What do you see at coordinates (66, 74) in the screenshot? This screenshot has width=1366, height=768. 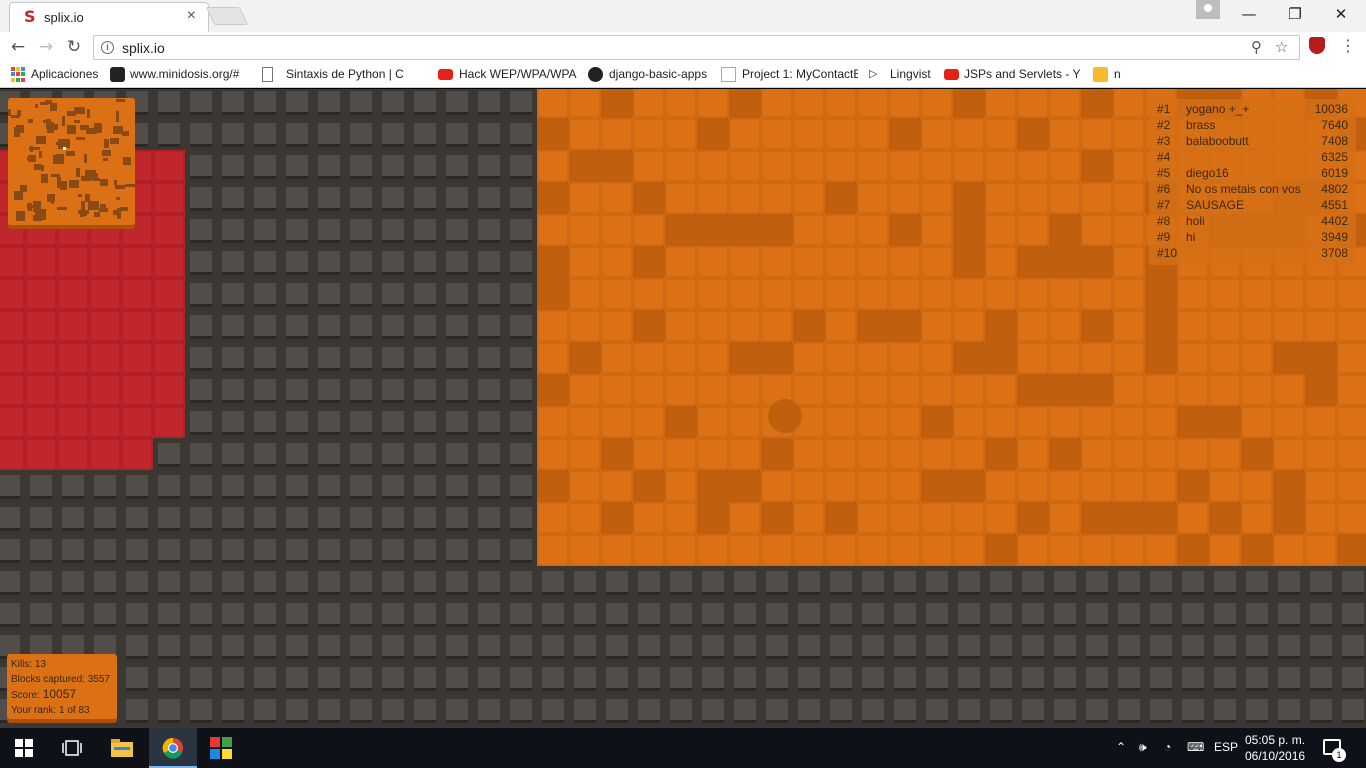 I see `bookmark-aplicaciones: Aplicaciones` at bounding box center [66, 74].